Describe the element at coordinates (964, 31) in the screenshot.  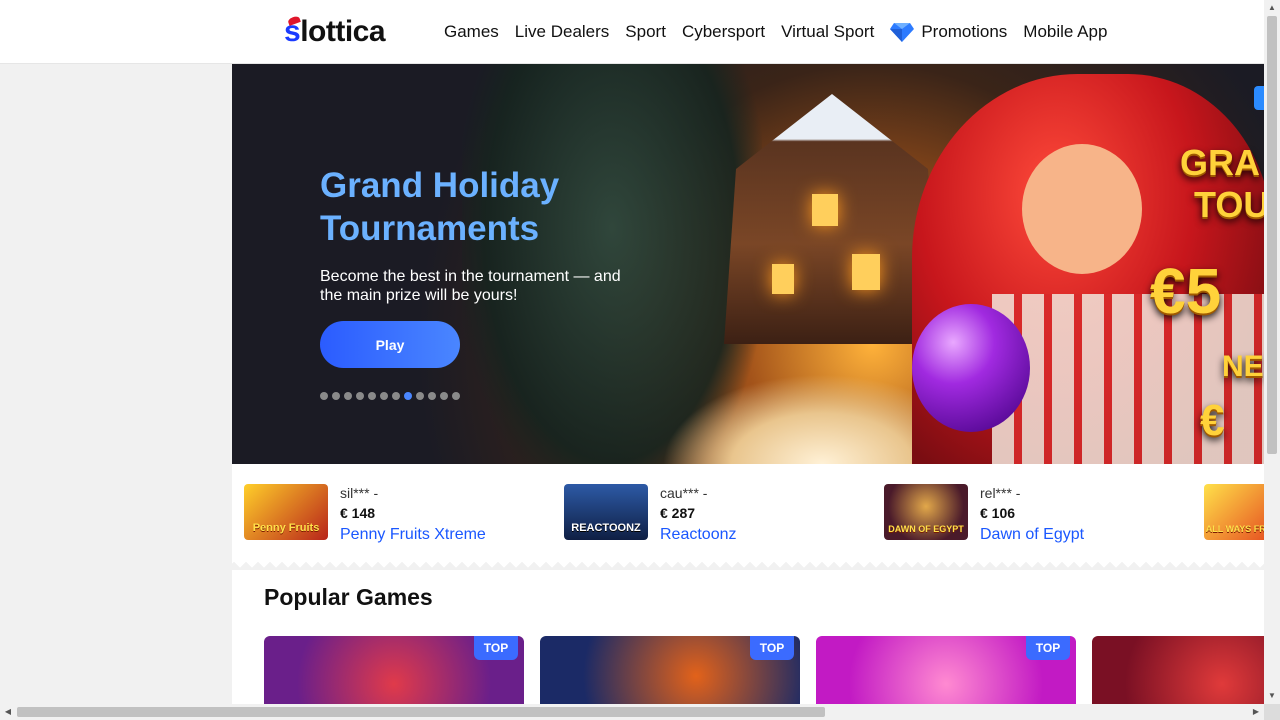
I see `nav-promotions-label: Promotions` at that location.